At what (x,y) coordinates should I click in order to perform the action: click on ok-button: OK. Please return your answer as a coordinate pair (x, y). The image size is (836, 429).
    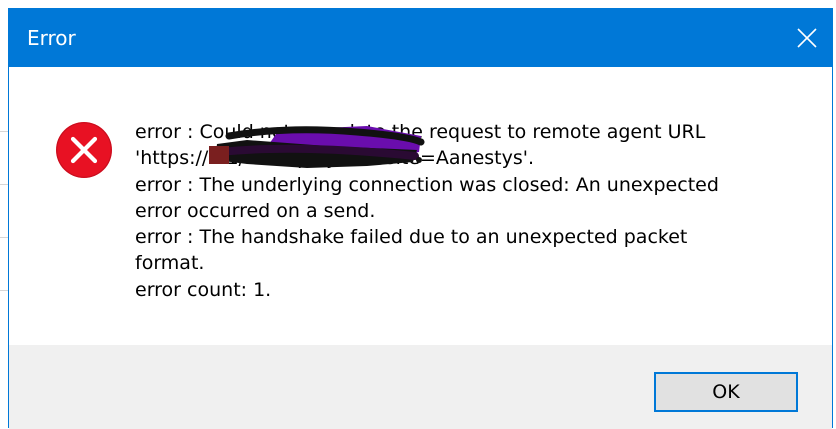
    Looking at the image, I should click on (726, 392).